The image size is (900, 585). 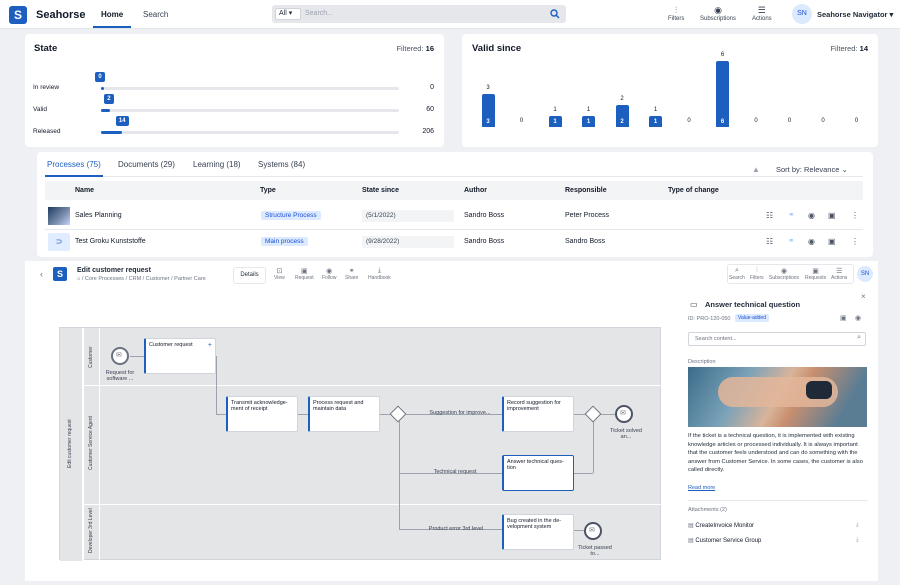 What do you see at coordinates (74, 164) in the screenshot?
I see `tab-processes: Processes (75)` at bounding box center [74, 164].